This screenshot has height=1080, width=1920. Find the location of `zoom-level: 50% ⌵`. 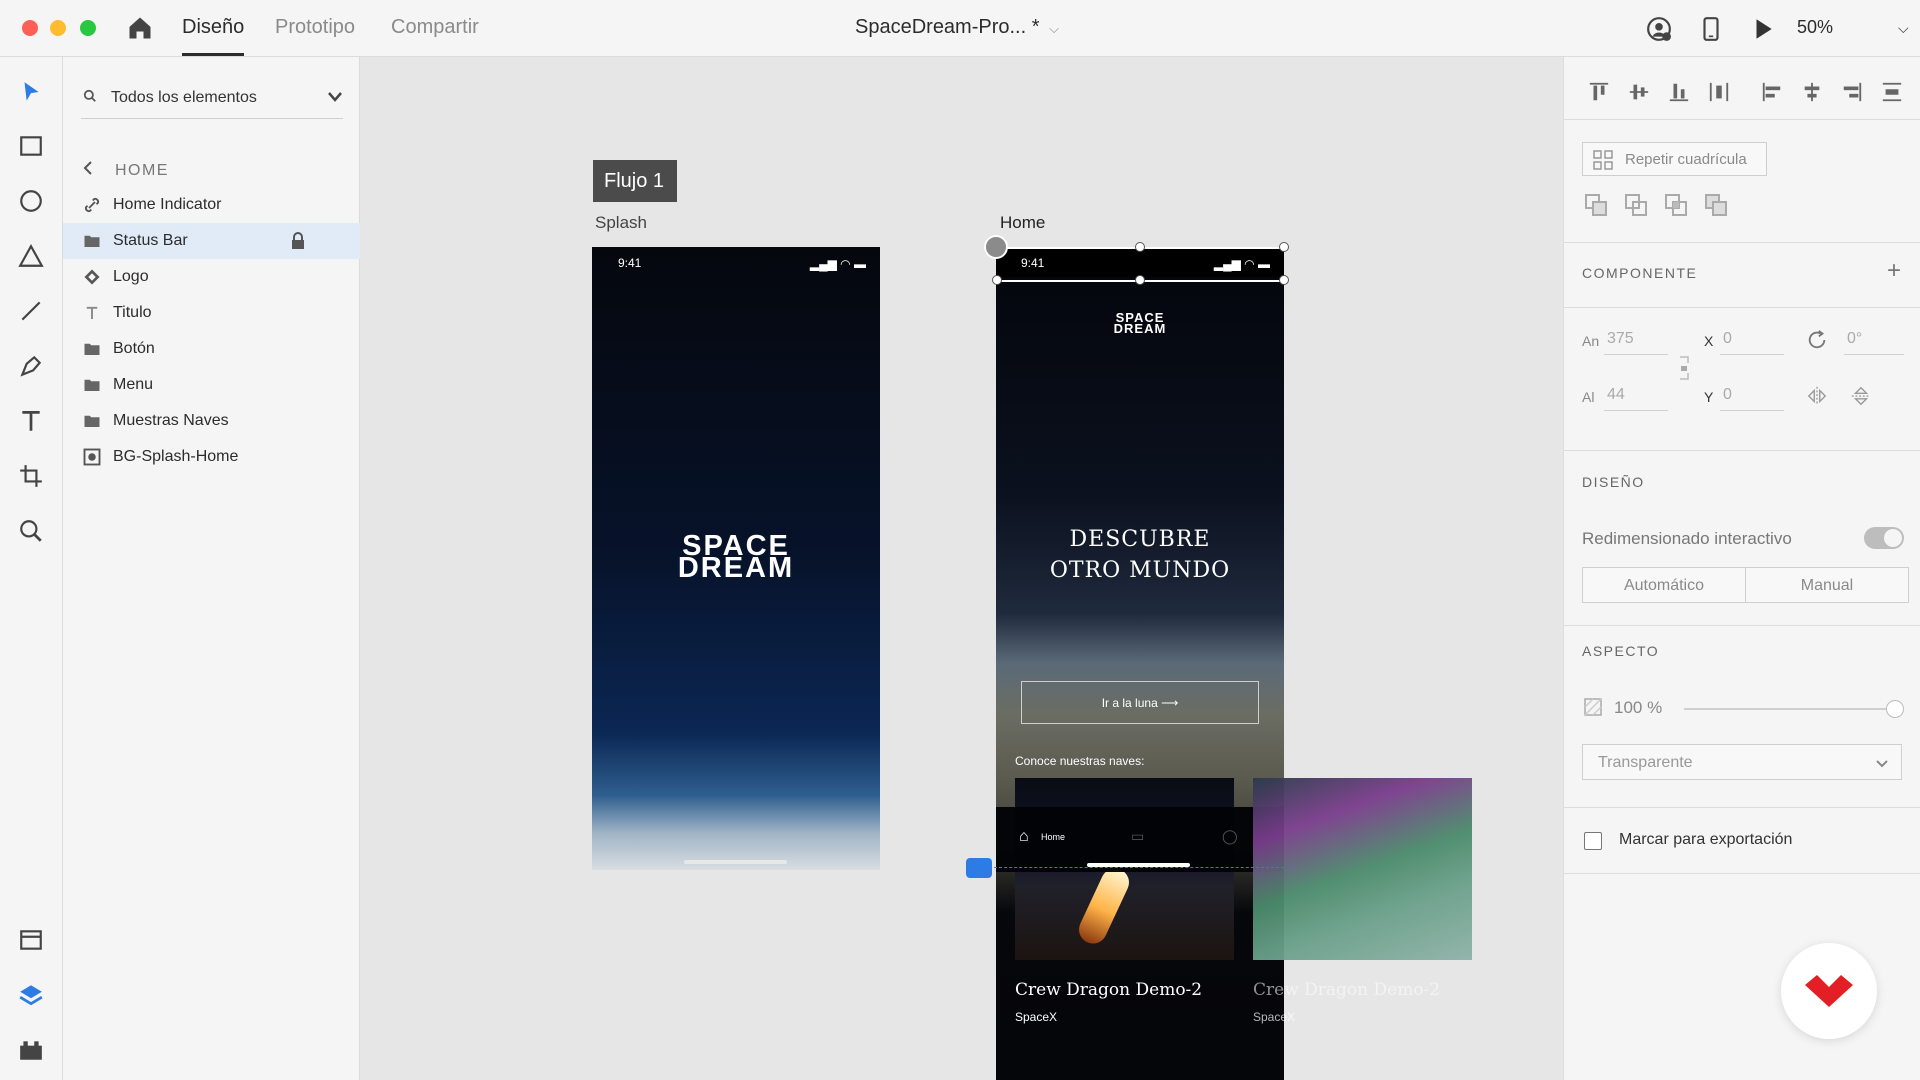

zoom-level: 50% ⌵ is located at coordinates (1853, 27).